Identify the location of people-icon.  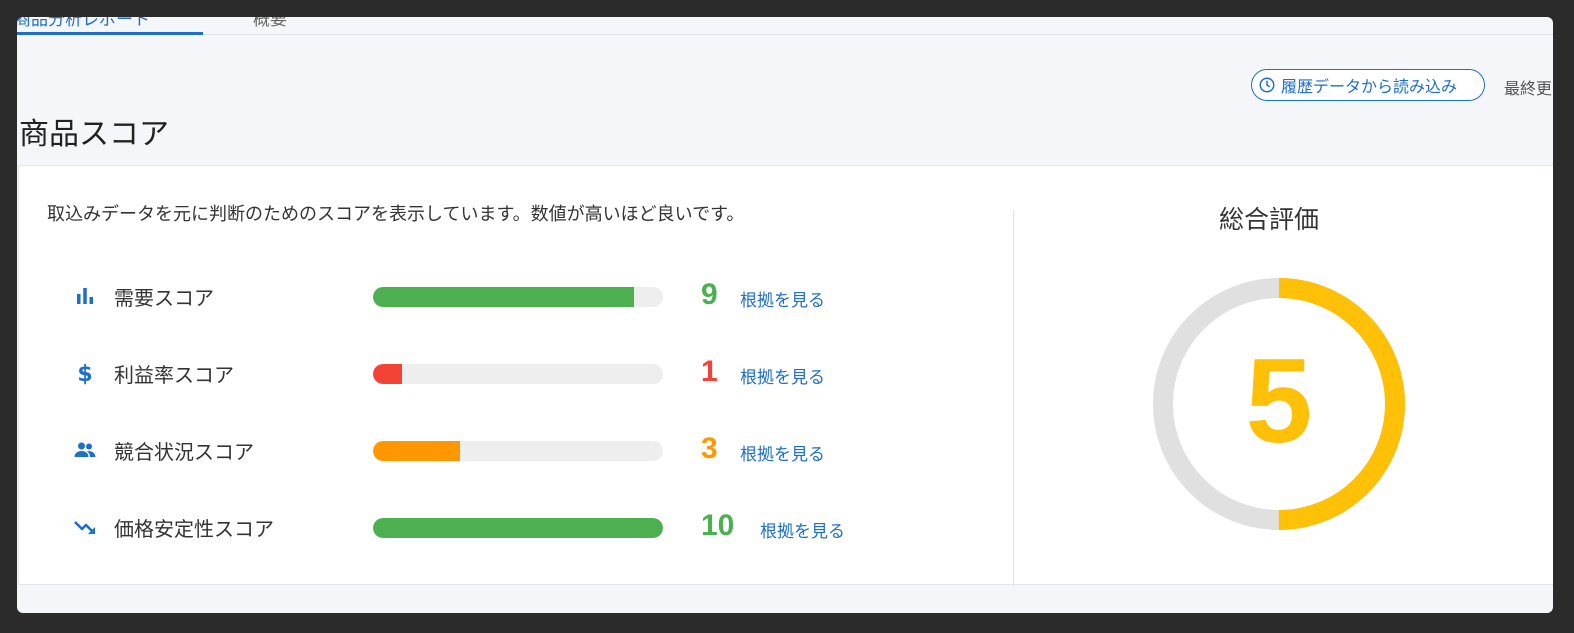
(85, 449).